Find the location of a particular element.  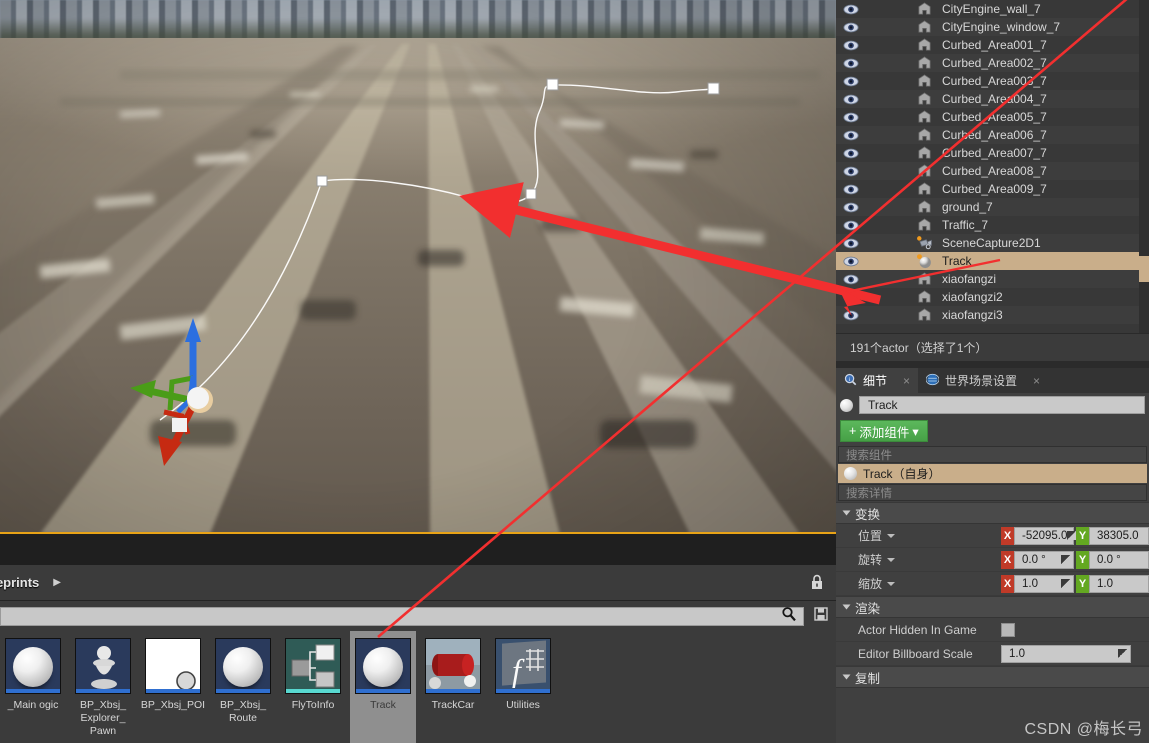

text-cell: 1.0 is located at coordinates (1075, 653).